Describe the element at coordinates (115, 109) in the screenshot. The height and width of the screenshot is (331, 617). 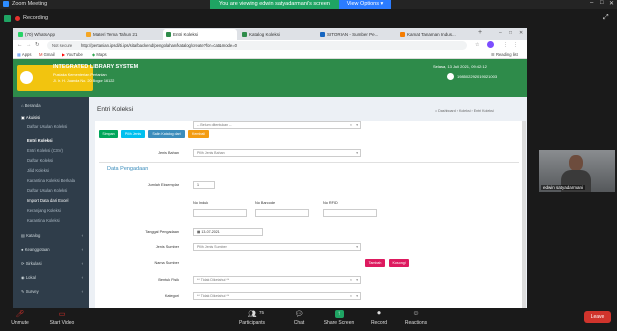
I see `page-title: Entri Koleksi` at that location.